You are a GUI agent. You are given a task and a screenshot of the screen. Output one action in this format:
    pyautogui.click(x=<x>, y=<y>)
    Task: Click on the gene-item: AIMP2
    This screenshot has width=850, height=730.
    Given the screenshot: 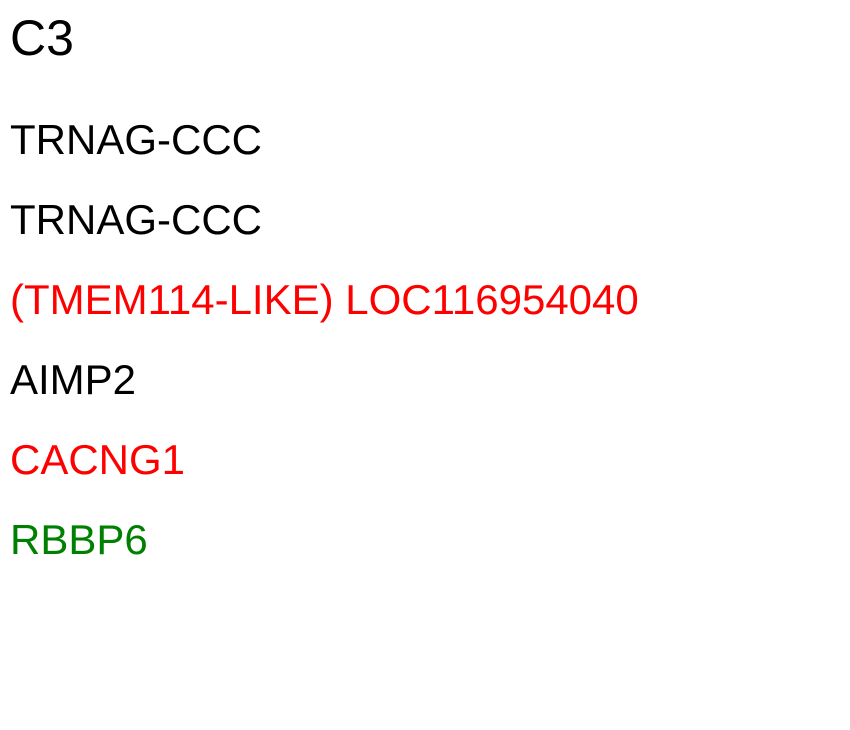 What is the action you would take?
    pyautogui.click(x=73, y=379)
    